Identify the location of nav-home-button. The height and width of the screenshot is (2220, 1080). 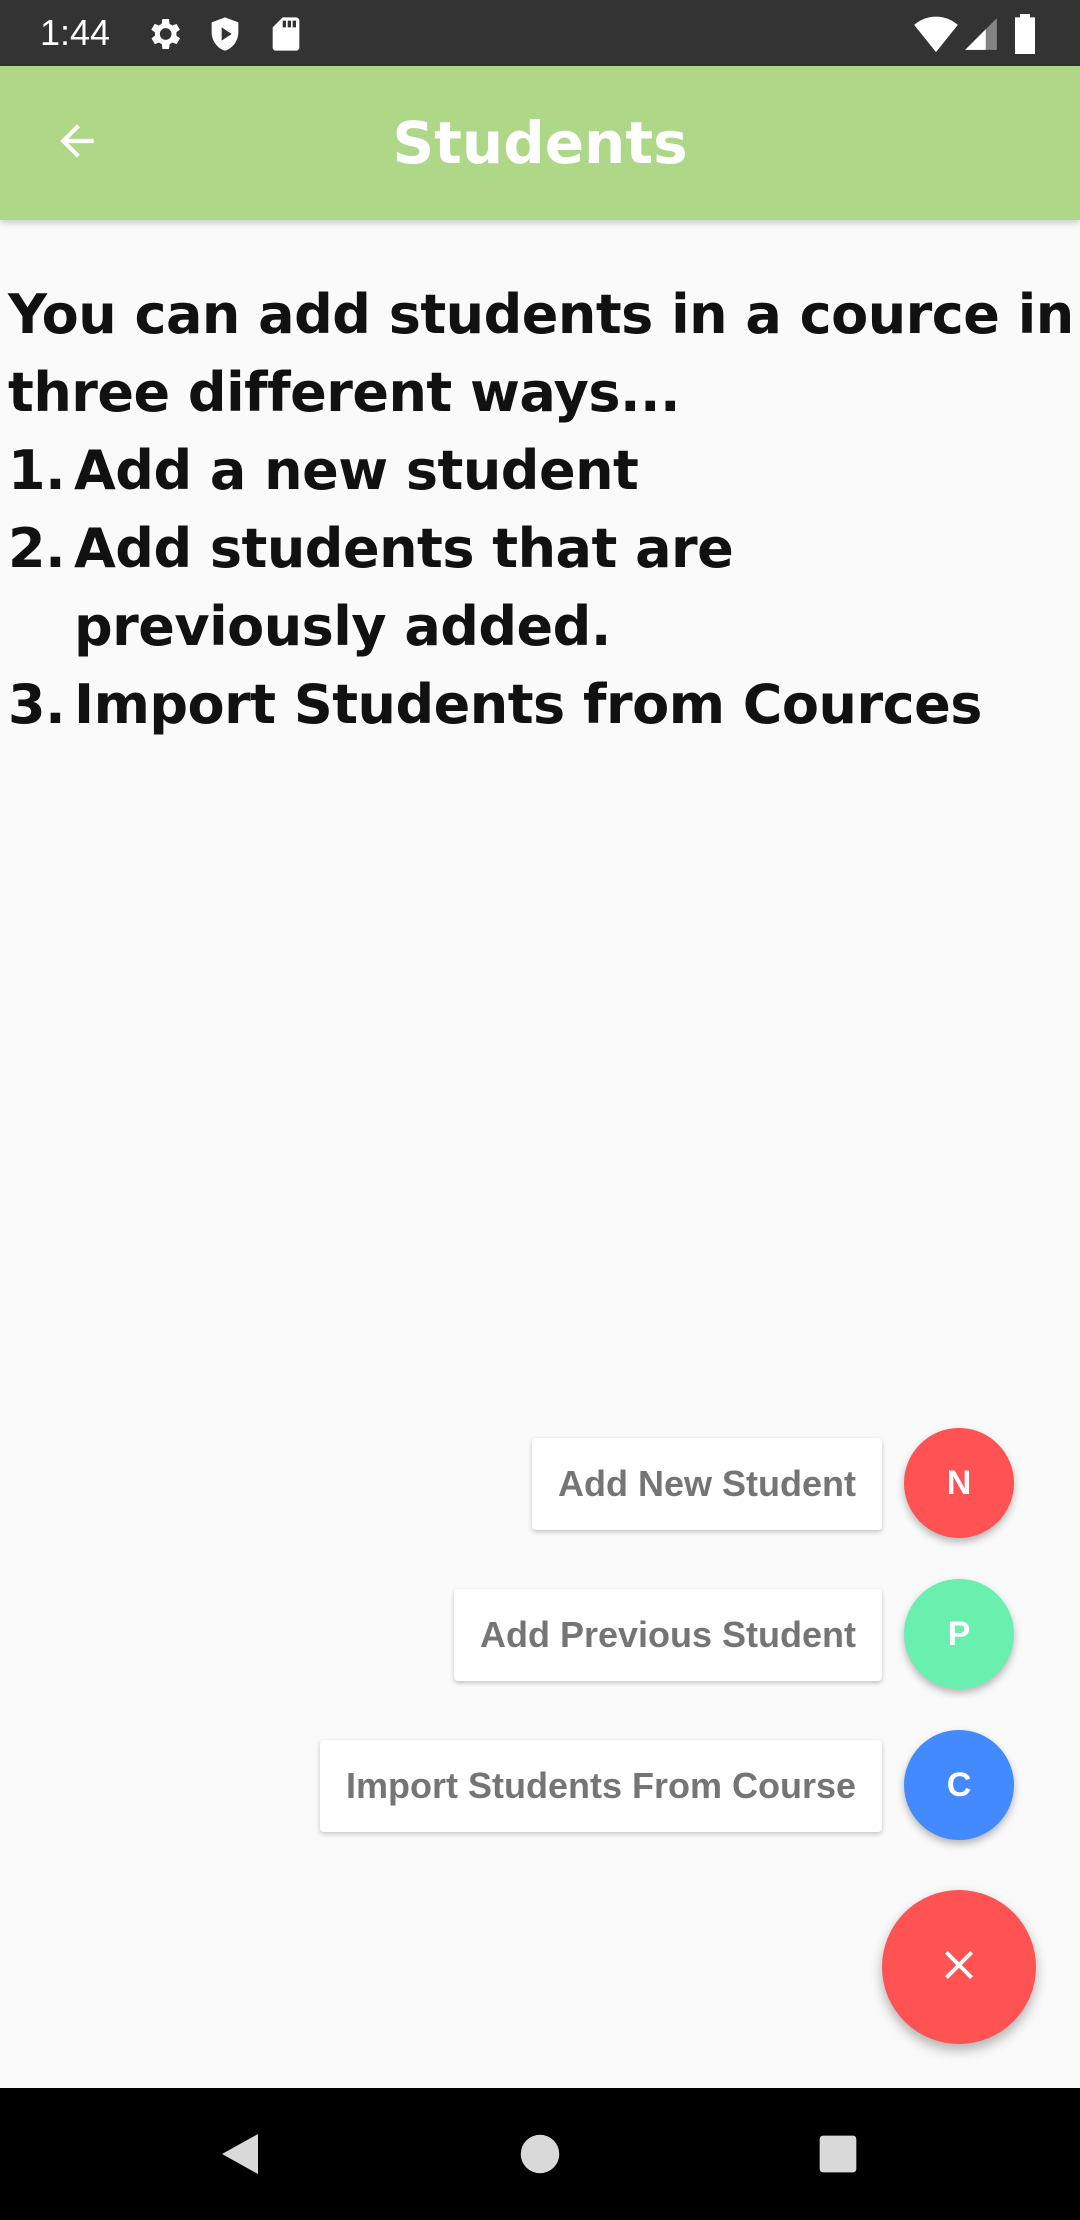
(540, 2156).